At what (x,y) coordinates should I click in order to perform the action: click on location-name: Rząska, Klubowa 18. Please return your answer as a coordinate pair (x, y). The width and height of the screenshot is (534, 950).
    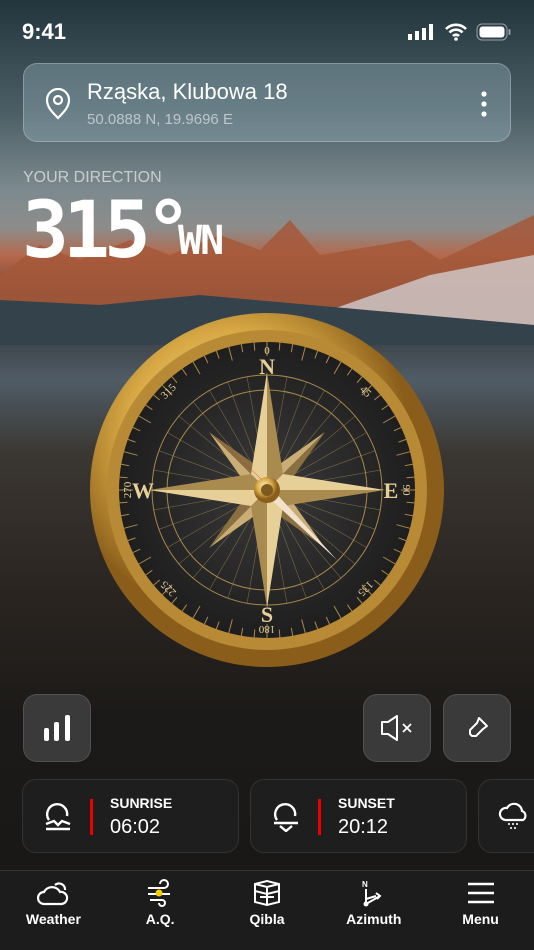
    Looking at the image, I should click on (187, 91).